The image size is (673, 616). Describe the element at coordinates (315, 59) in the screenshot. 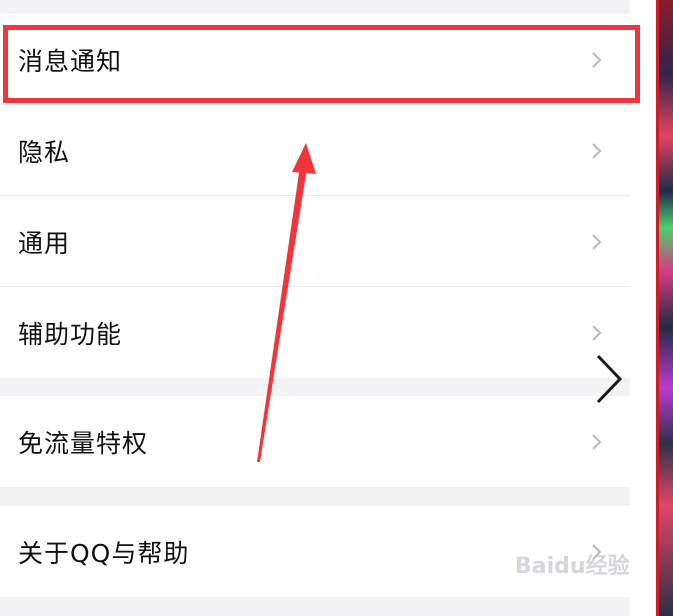

I see `settings-item-notifications: 消息通知` at that location.